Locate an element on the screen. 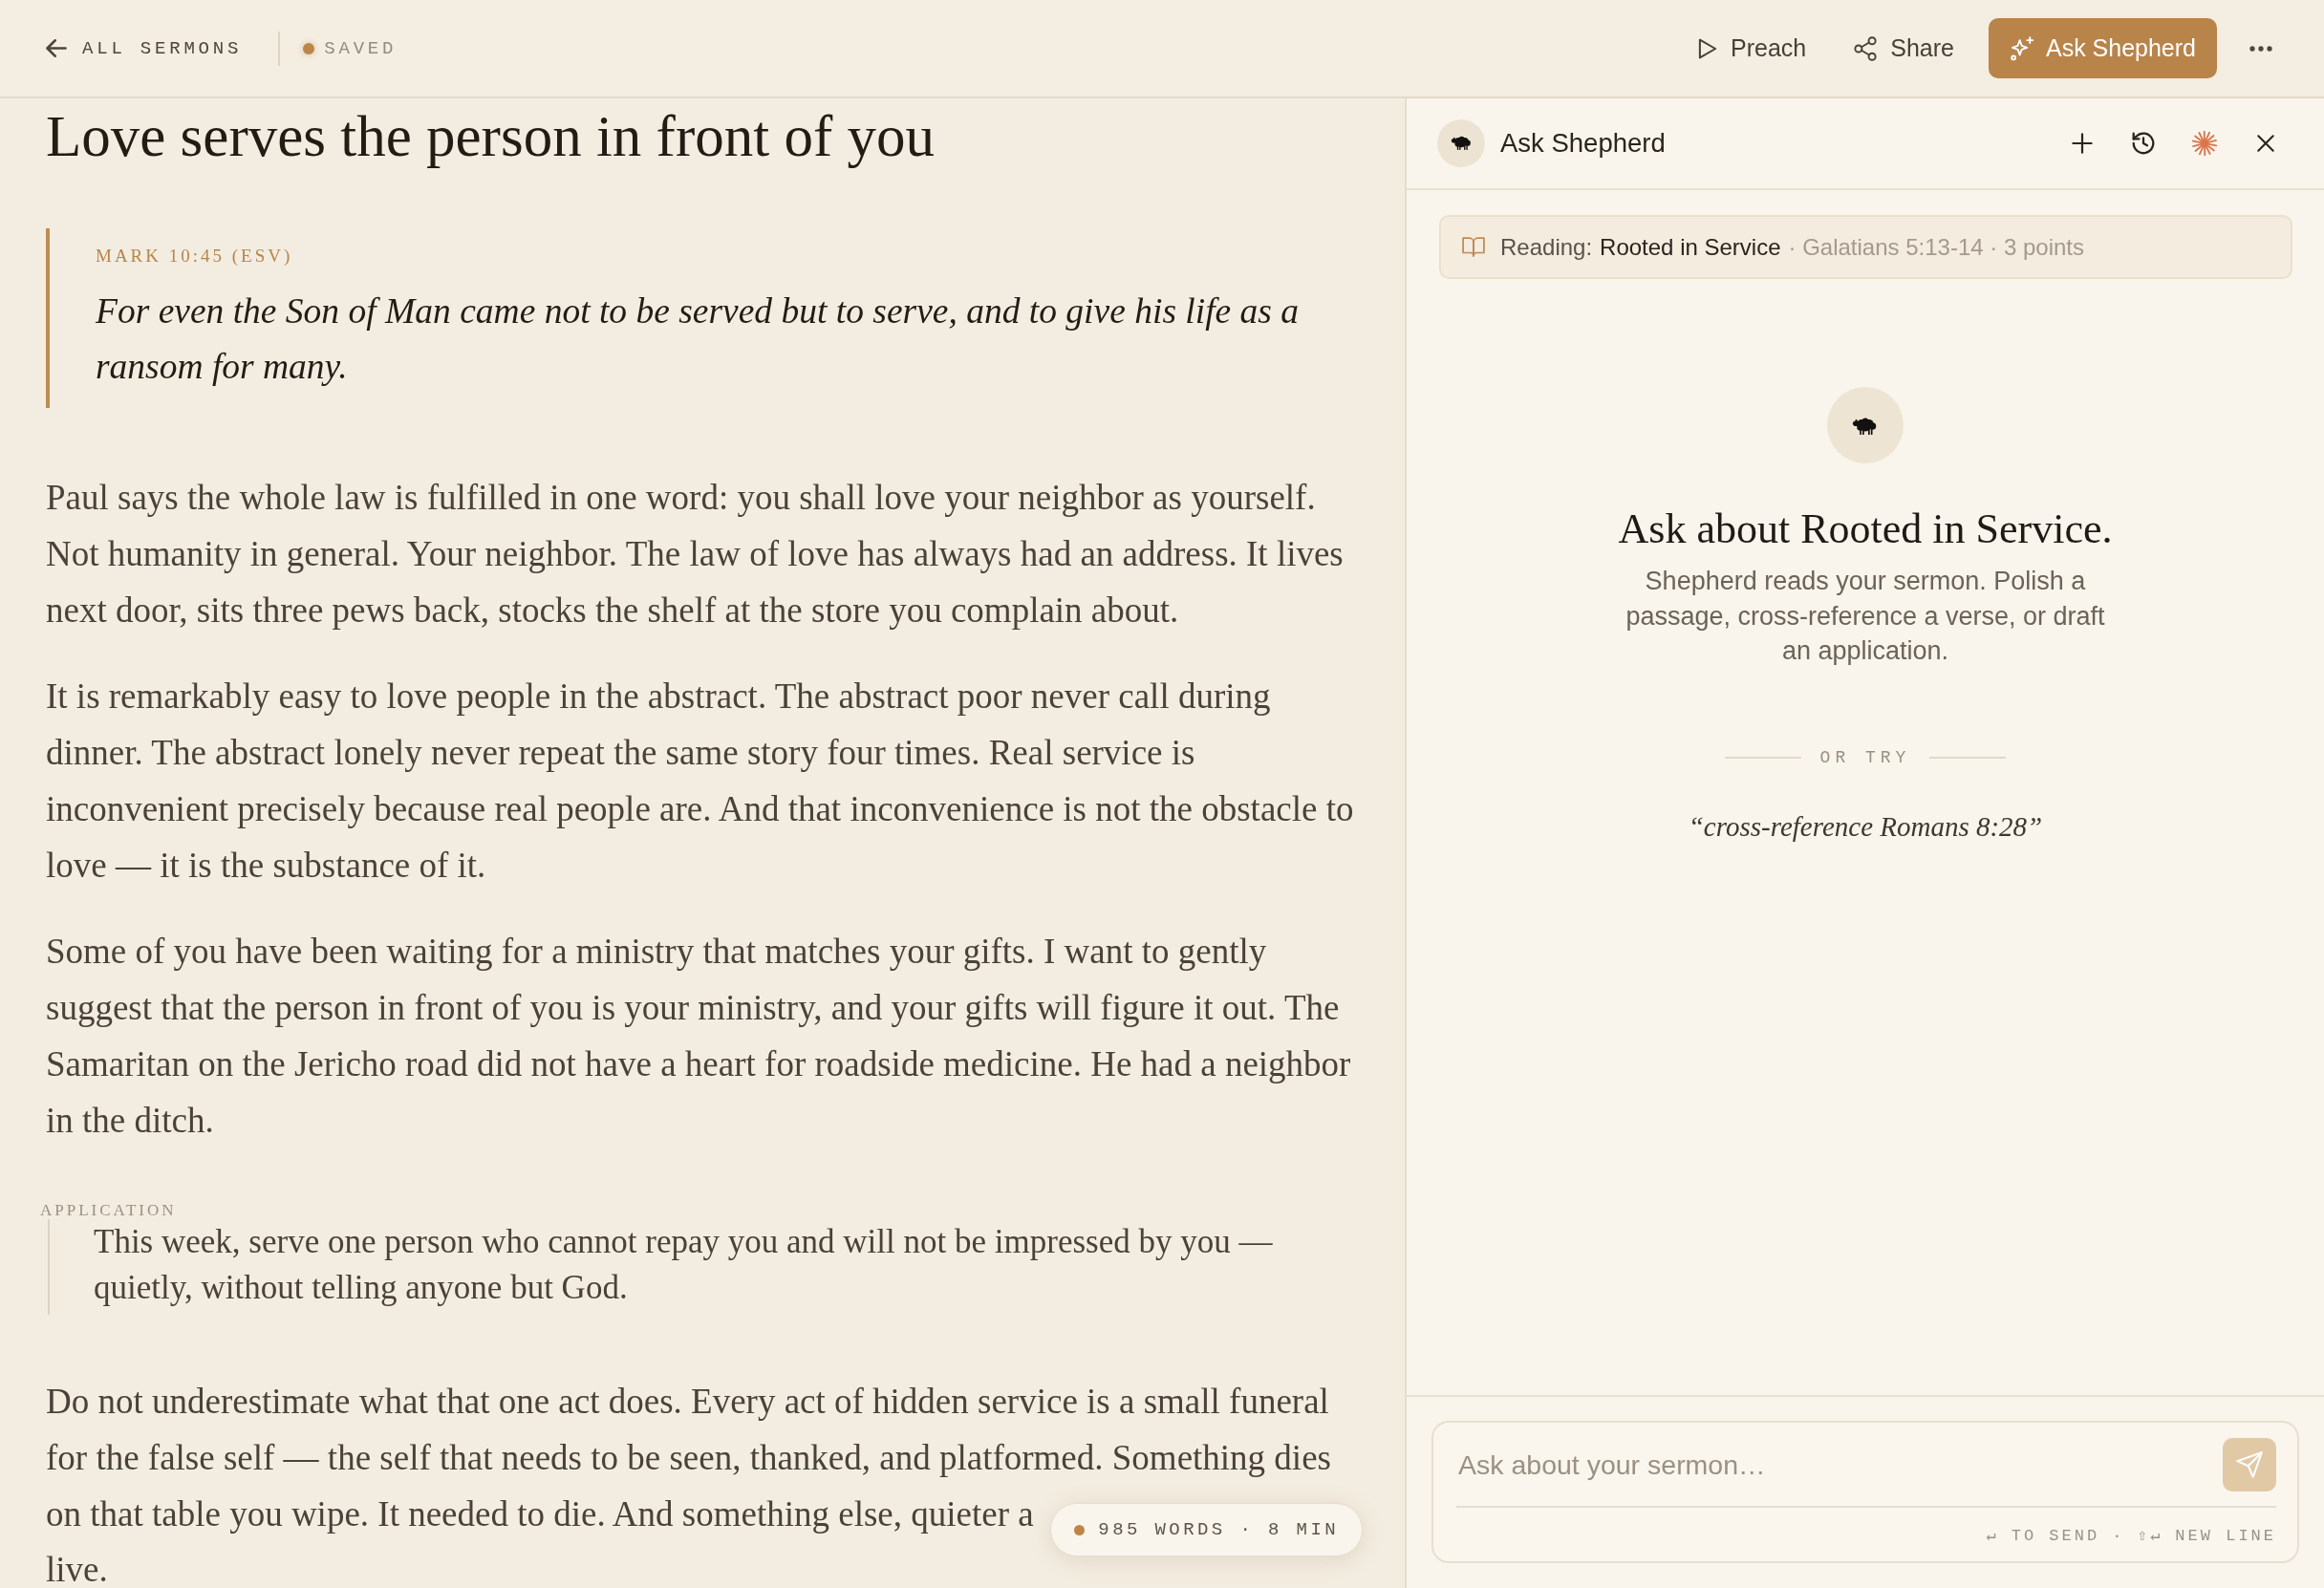  divider-label: OR TRY is located at coordinates (1865, 757).